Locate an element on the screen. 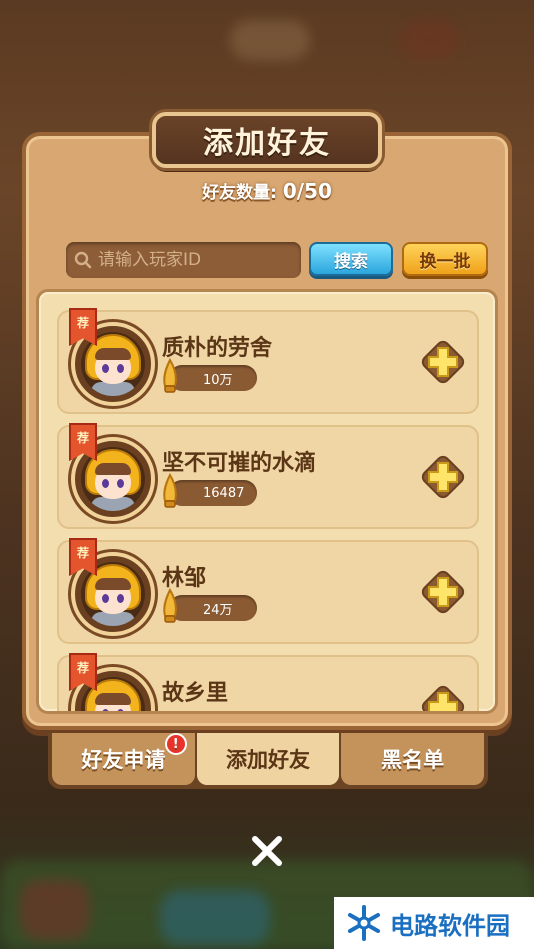  tab-blacklist: 黑名单 is located at coordinates (413, 759).